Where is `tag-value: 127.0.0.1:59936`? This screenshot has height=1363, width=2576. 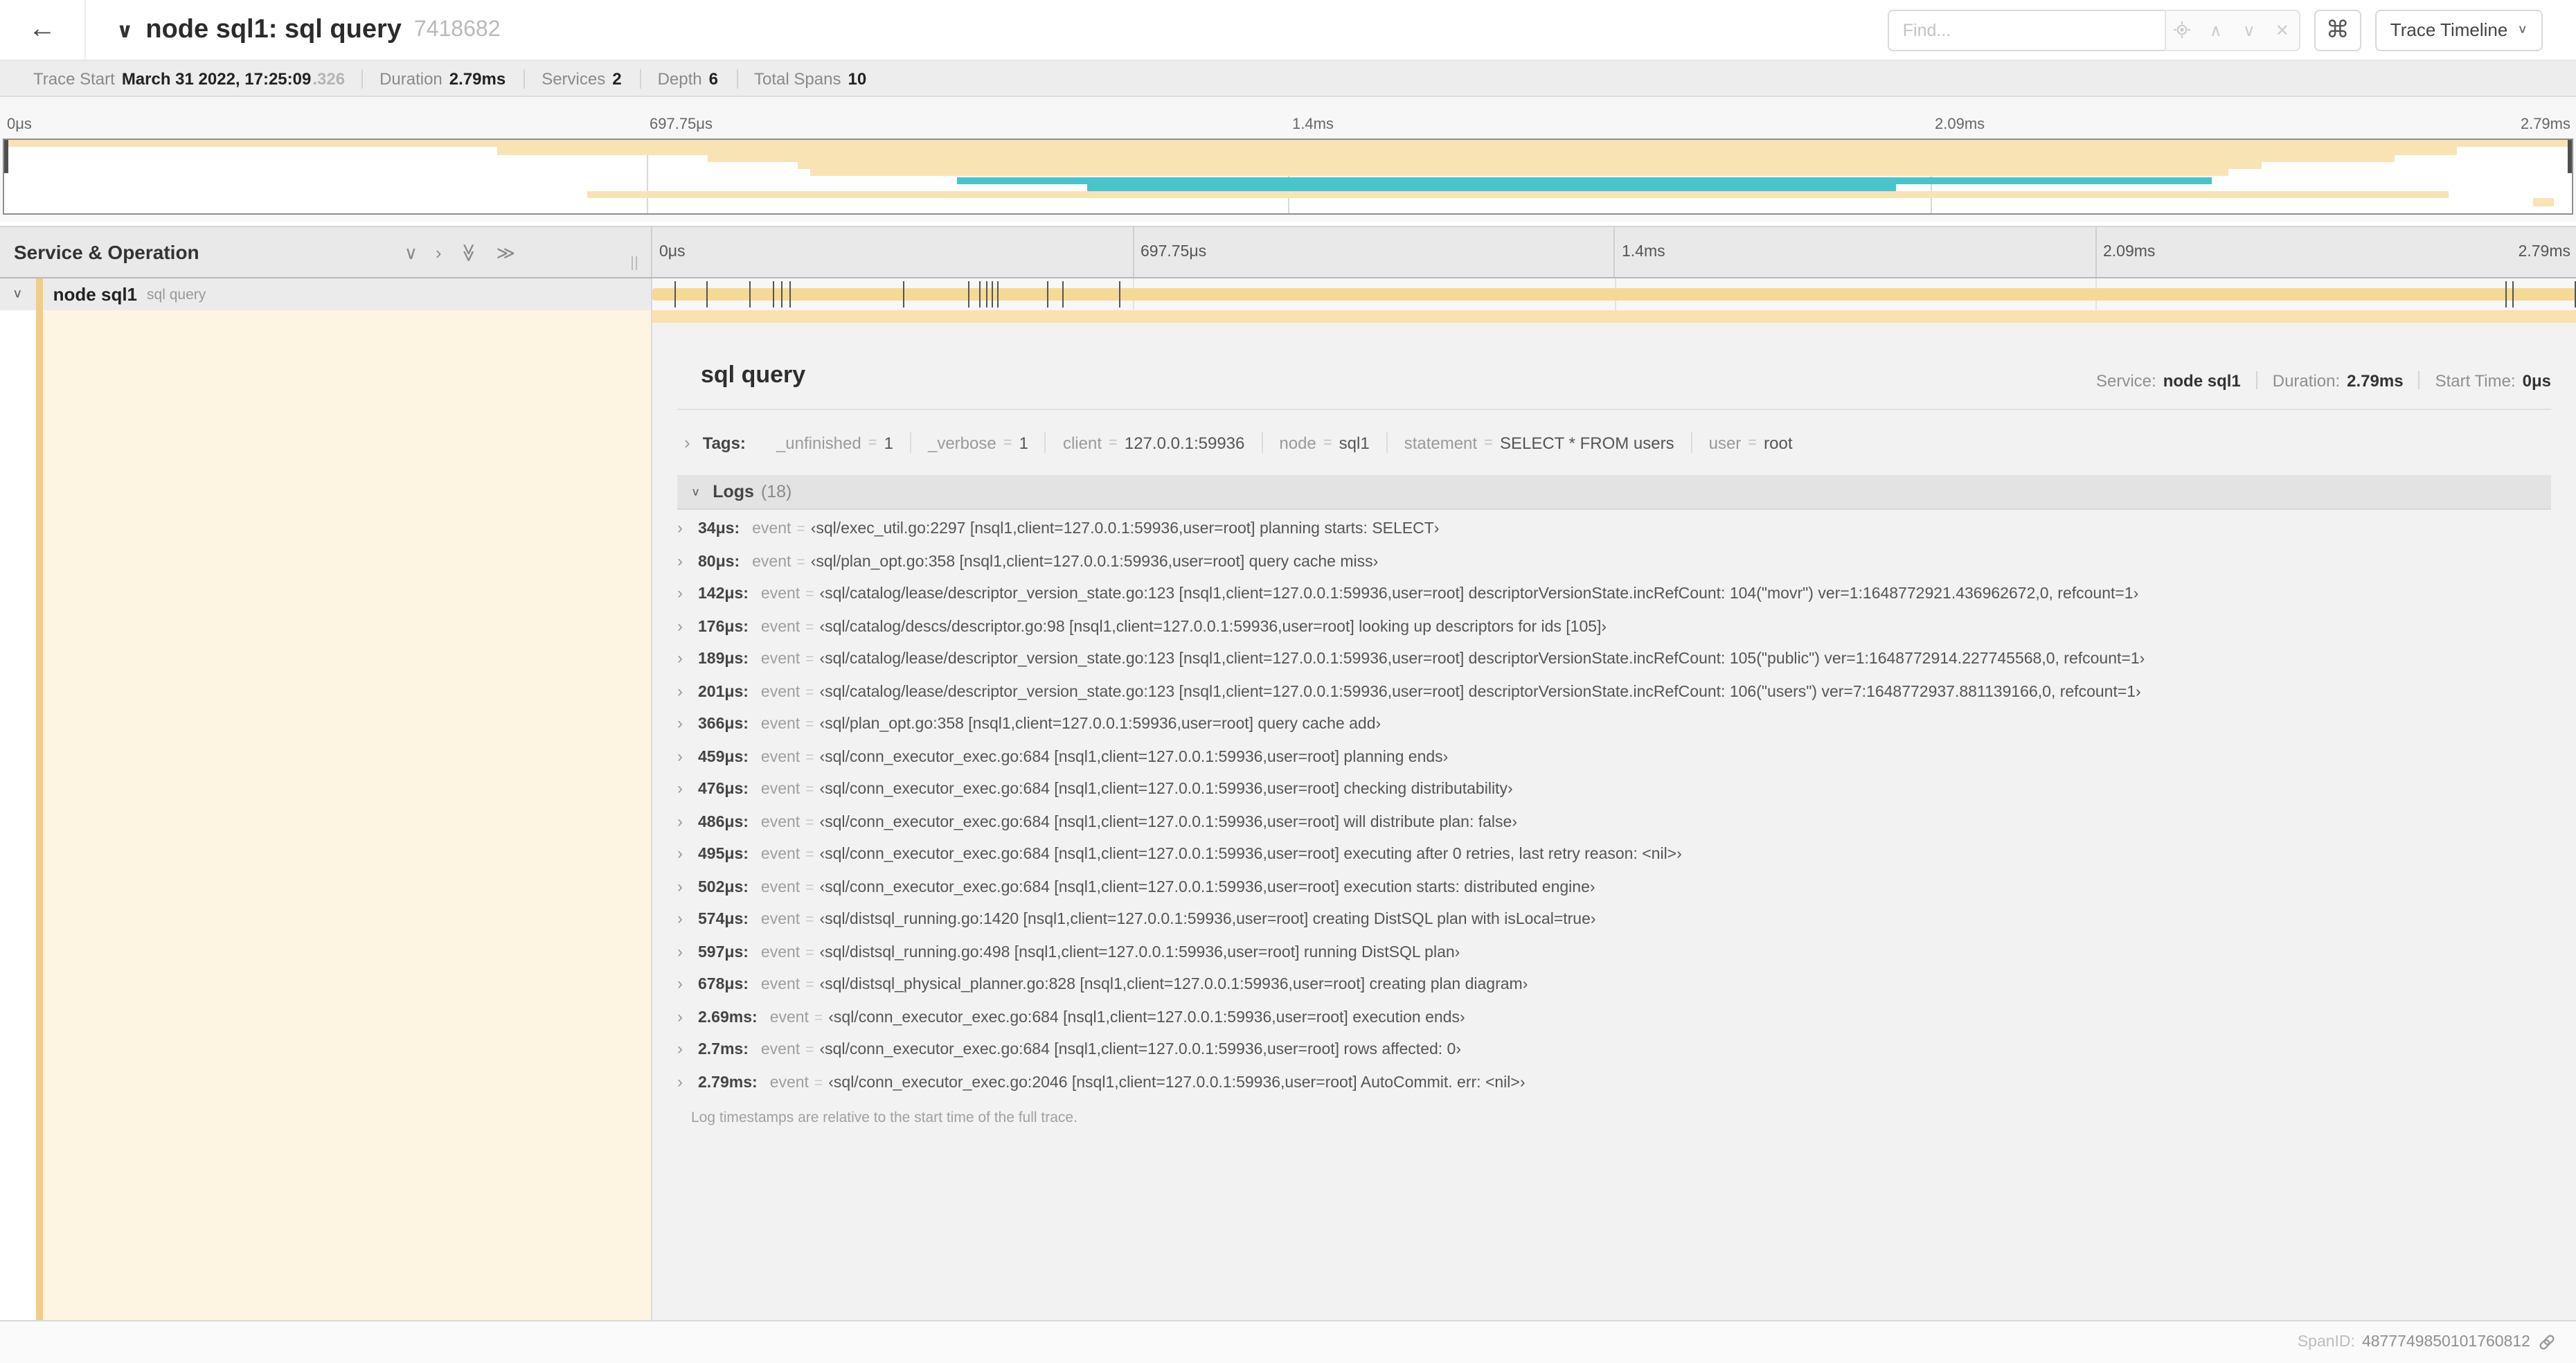 tag-value: 127.0.0.1:59936 is located at coordinates (1184, 442).